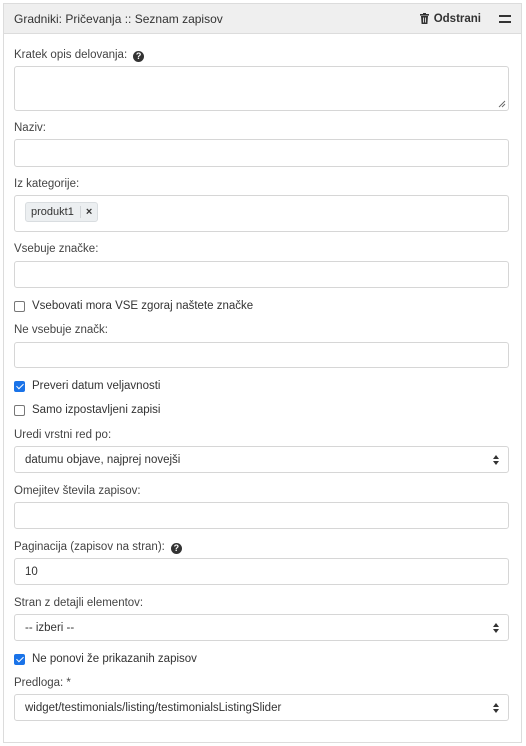 The width and height of the screenshot is (526, 746). Describe the element at coordinates (505, 19) in the screenshot. I see `hamburger-menu-icon` at that location.